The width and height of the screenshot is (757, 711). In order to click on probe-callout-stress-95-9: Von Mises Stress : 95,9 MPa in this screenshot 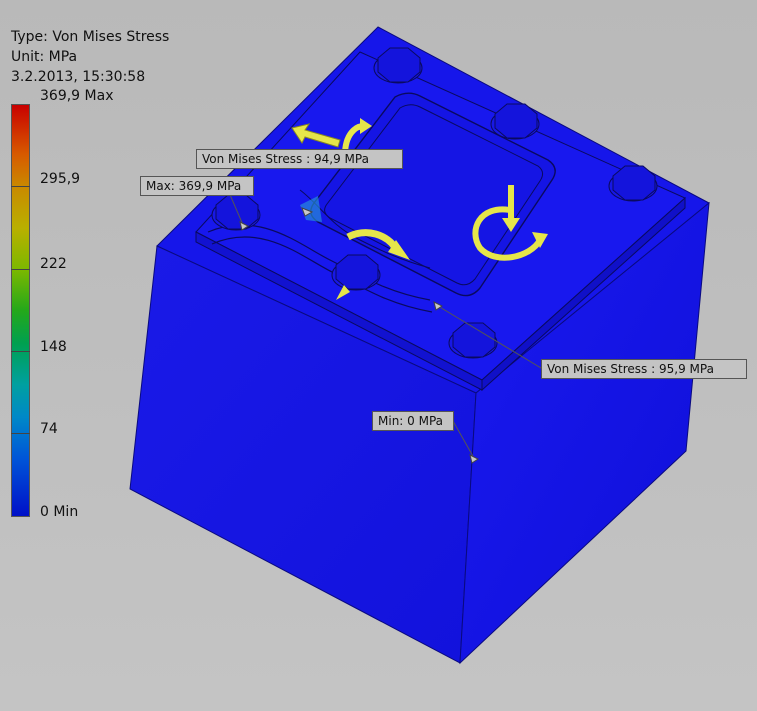, I will do `click(644, 369)`.